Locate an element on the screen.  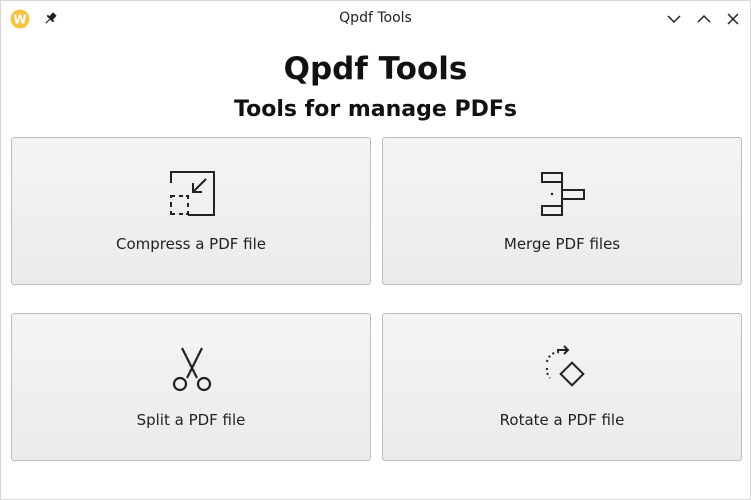
chevron-down-icon is located at coordinates (674, 19).